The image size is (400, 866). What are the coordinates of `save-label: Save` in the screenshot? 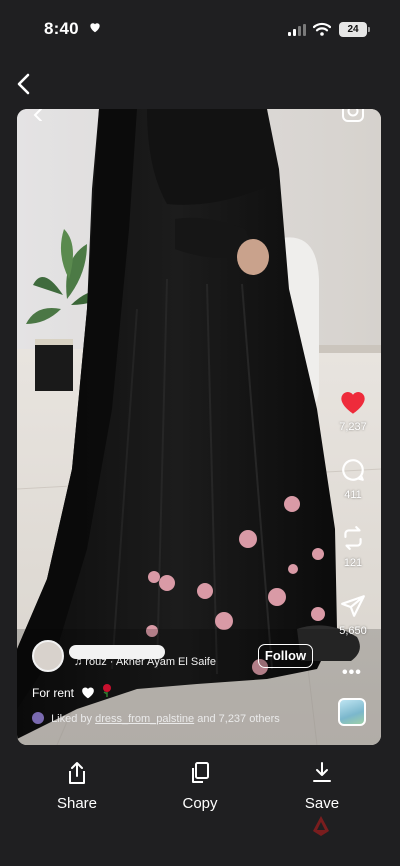 It's located at (322, 803).